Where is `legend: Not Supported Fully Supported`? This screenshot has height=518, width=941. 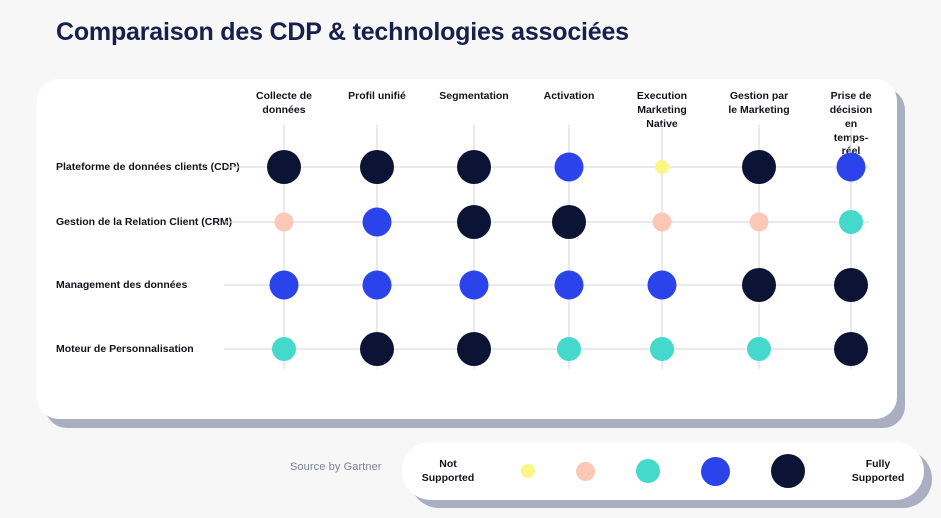
legend: Not Supported Fully Supported is located at coordinates (663, 471).